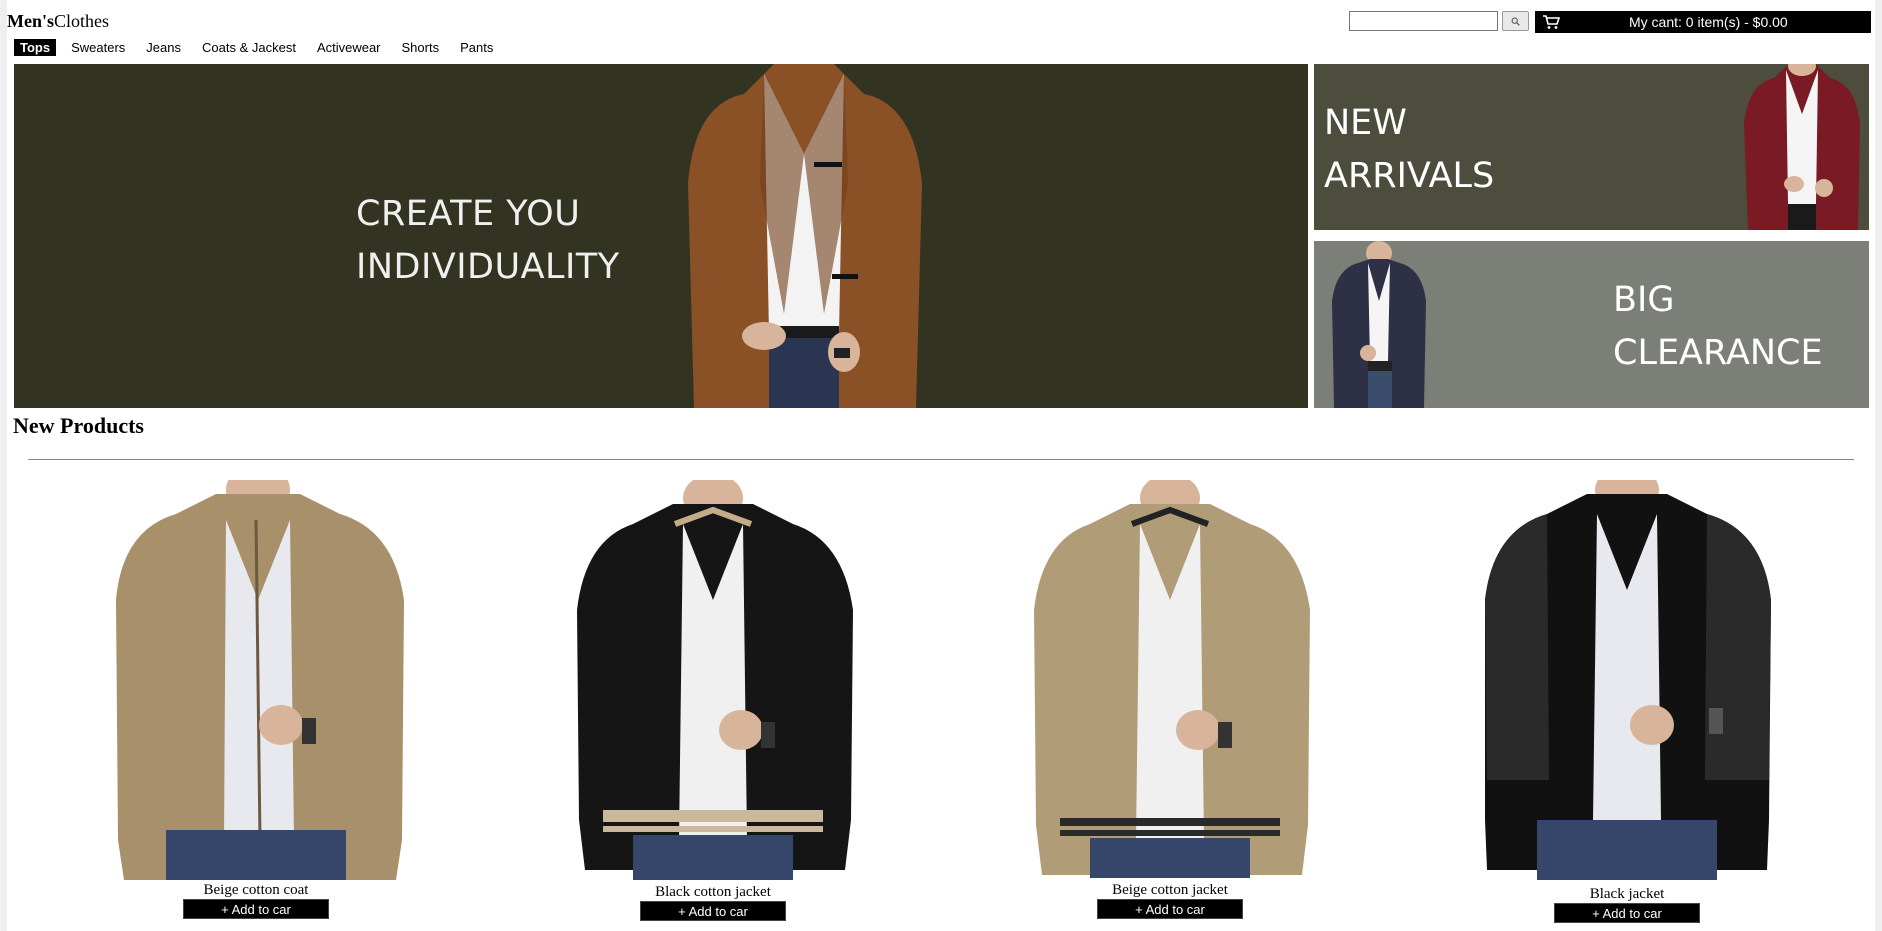  What do you see at coordinates (1423, 21) in the screenshot?
I see `search-input` at bounding box center [1423, 21].